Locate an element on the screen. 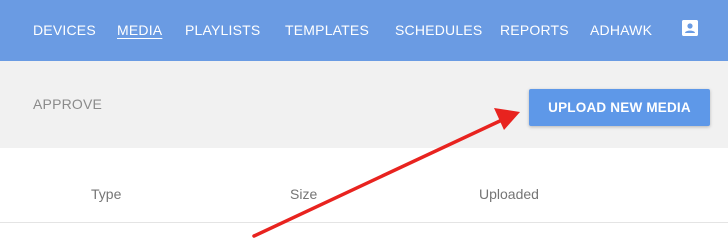 The height and width of the screenshot is (246, 728). nav-item-devices: DEVICES is located at coordinates (64, 30).